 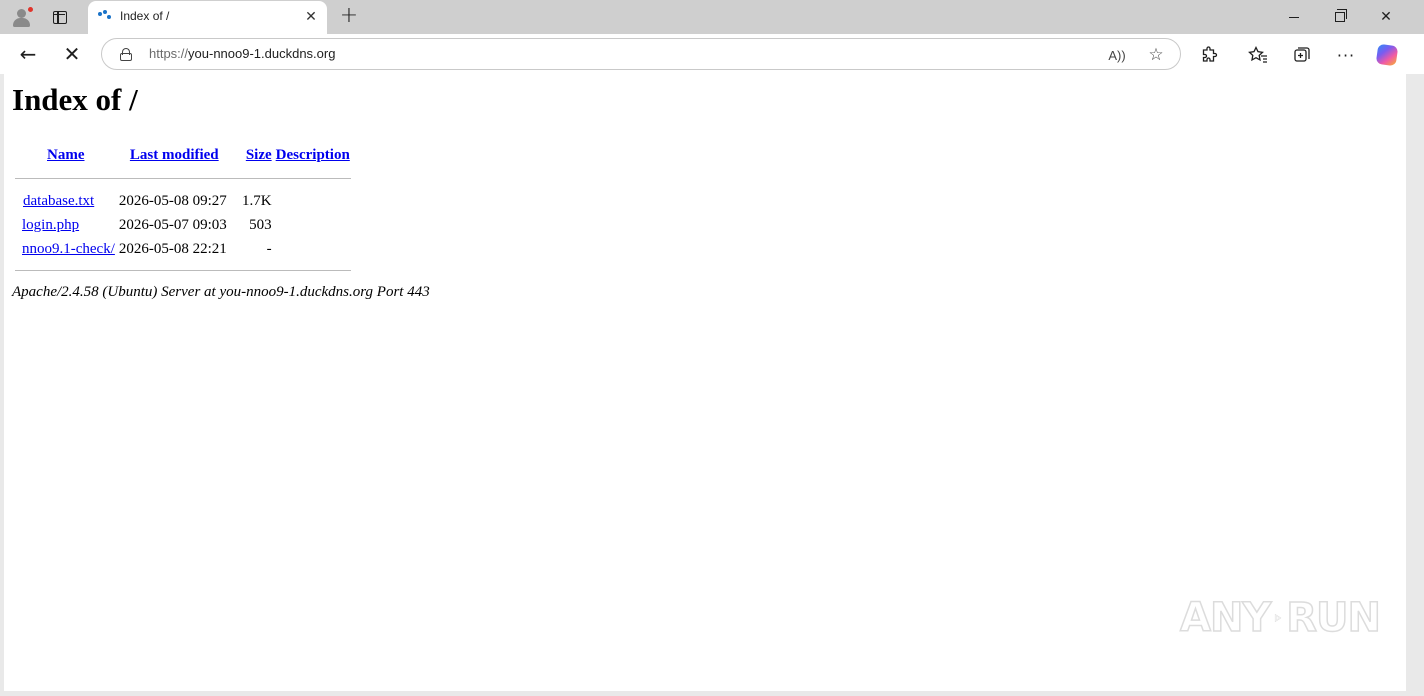 I want to click on new-tab-button: +, so click(x=349, y=17).